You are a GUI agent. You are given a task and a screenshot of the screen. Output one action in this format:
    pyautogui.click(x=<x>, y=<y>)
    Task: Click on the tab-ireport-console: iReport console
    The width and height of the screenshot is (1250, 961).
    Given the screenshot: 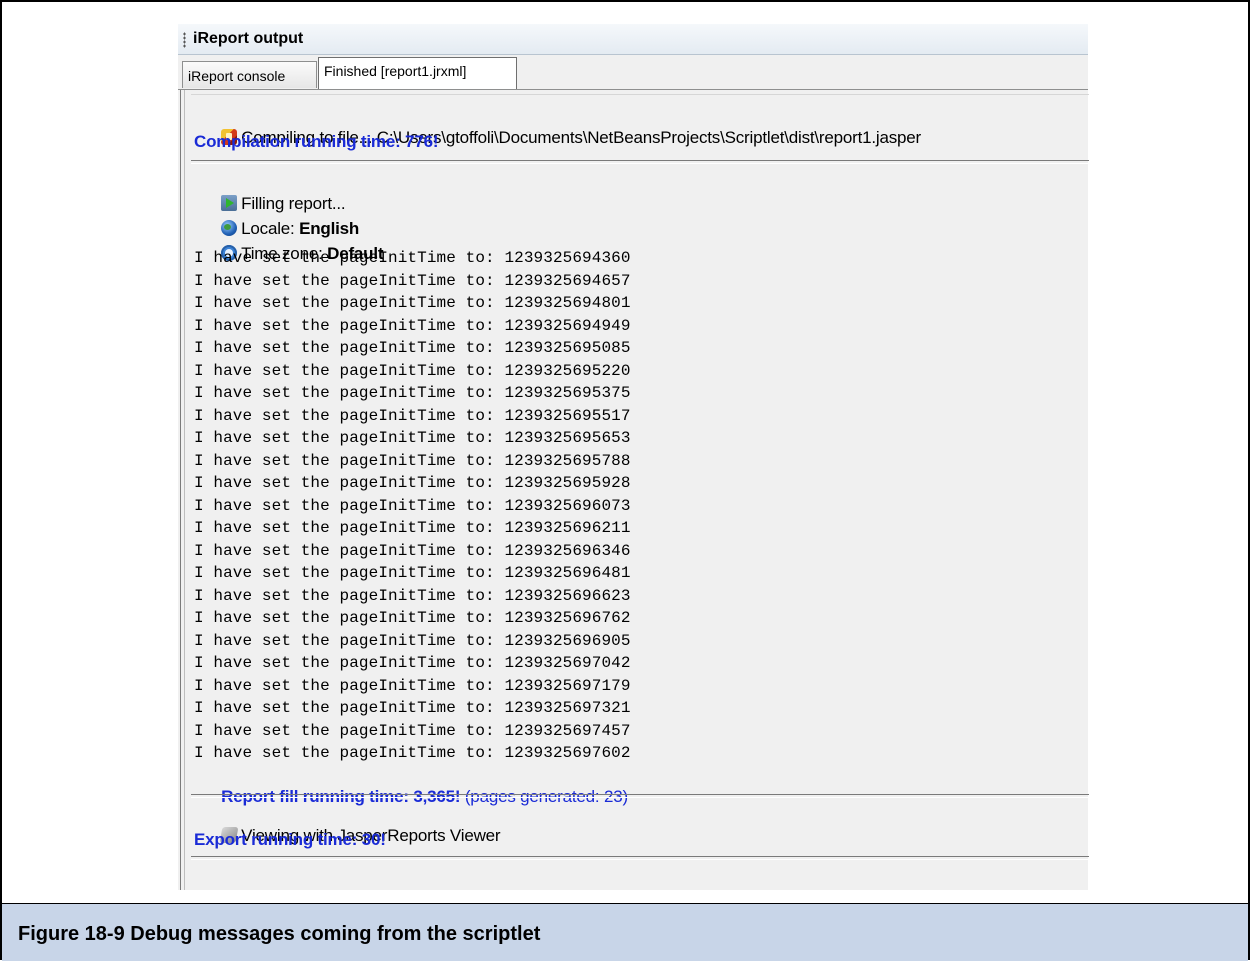 What is the action you would take?
    pyautogui.click(x=249, y=74)
    